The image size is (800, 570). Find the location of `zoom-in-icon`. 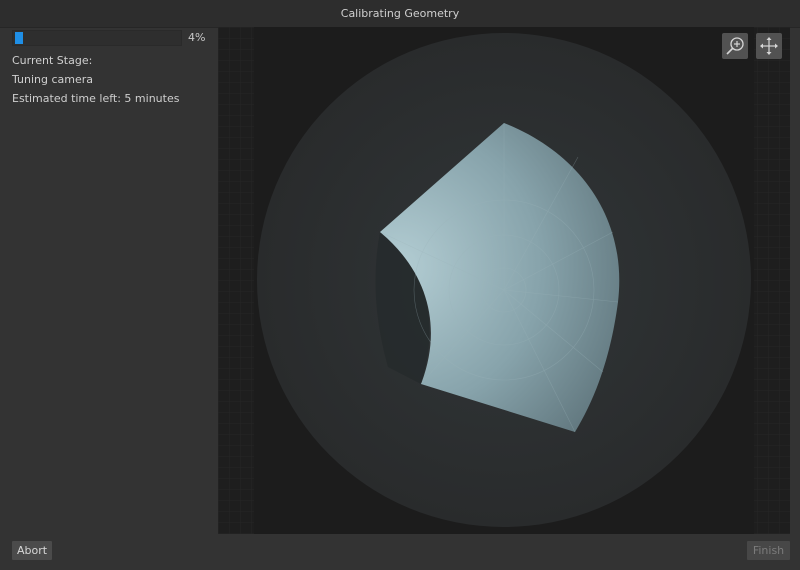

zoom-in-icon is located at coordinates (735, 46).